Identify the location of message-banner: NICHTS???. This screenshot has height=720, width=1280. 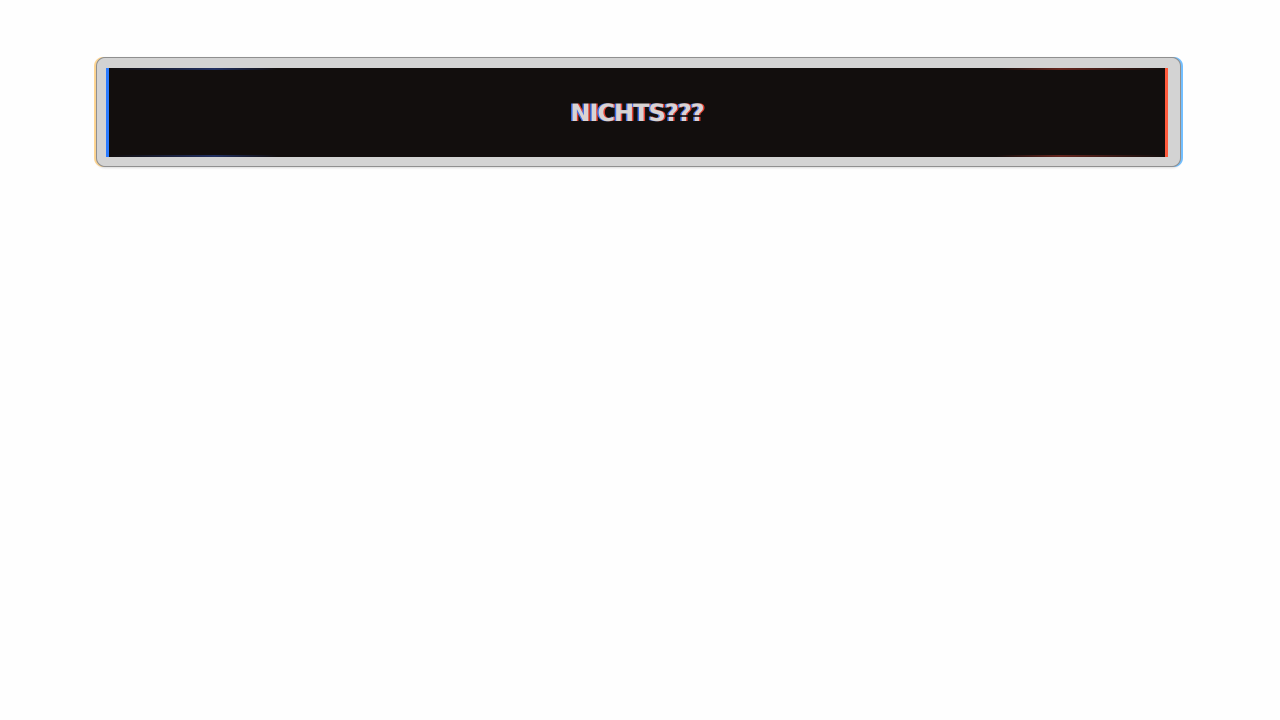
(638, 112).